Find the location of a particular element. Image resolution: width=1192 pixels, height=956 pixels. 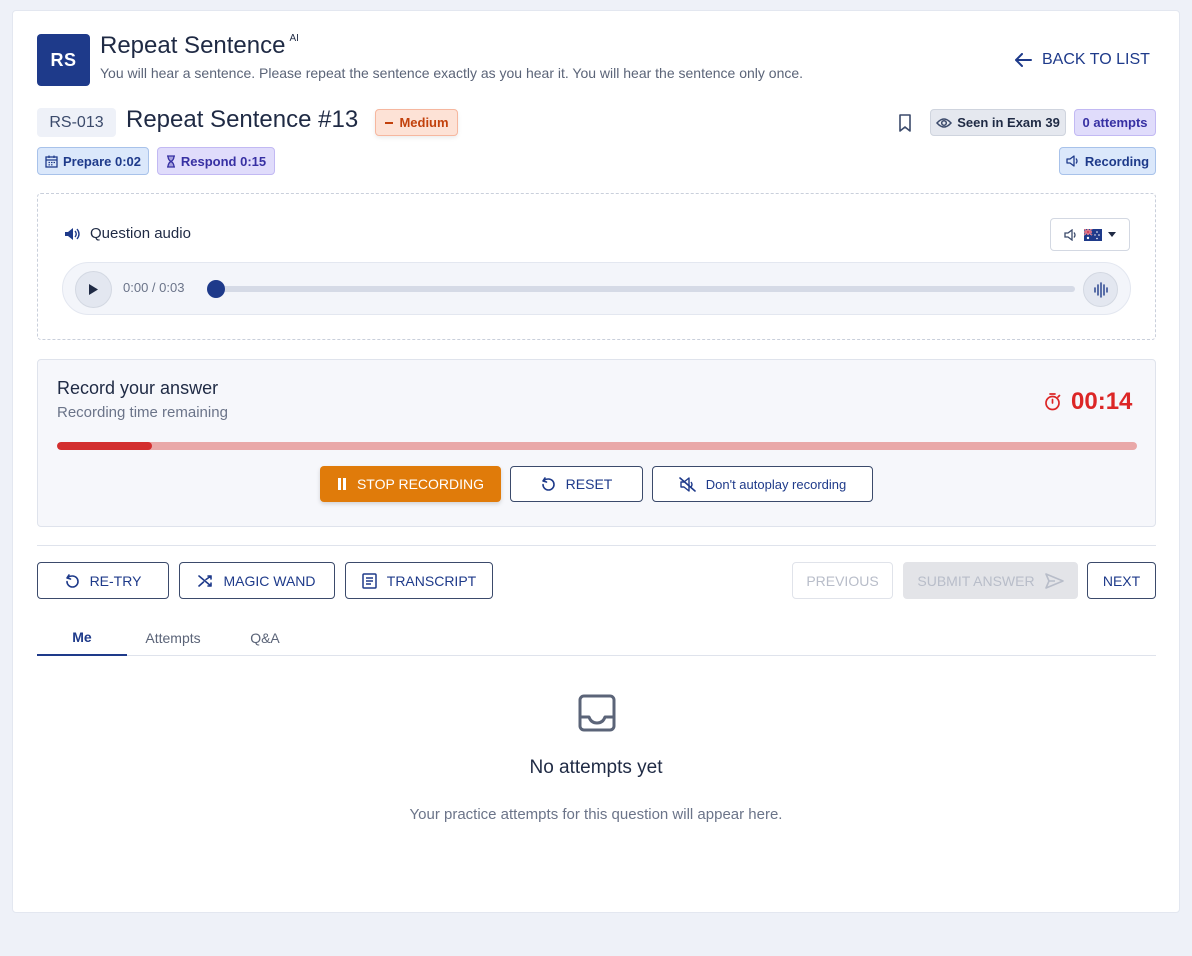

dont-autoplay-button: Don't autoplay recording is located at coordinates (762, 484).